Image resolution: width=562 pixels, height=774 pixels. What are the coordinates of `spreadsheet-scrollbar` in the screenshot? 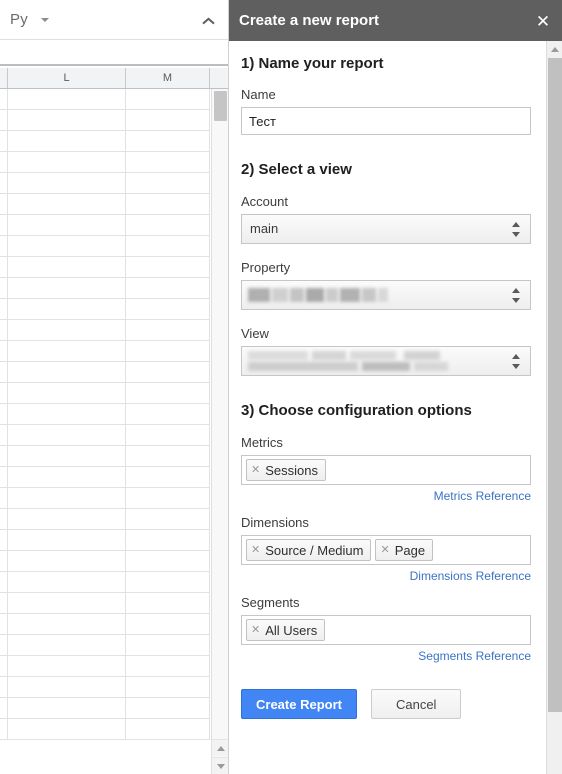 It's located at (219, 431).